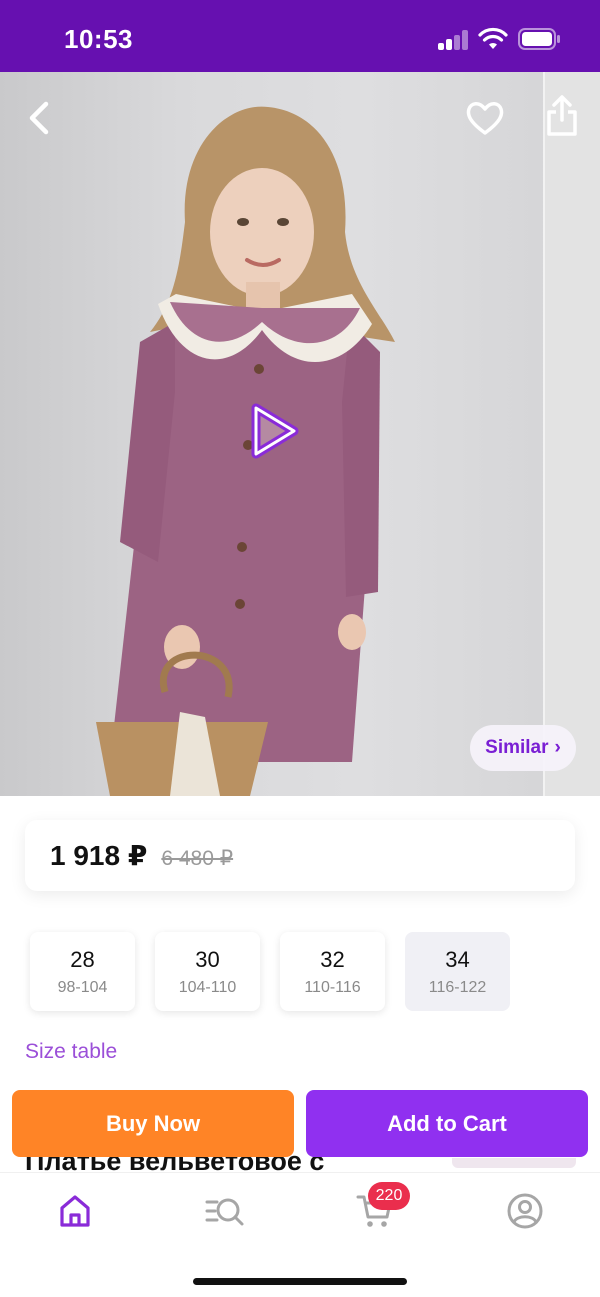 This screenshot has width=600, height=1297. What do you see at coordinates (457, 987) in the screenshot?
I see `size-height-range: 116-122` at bounding box center [457, 987].